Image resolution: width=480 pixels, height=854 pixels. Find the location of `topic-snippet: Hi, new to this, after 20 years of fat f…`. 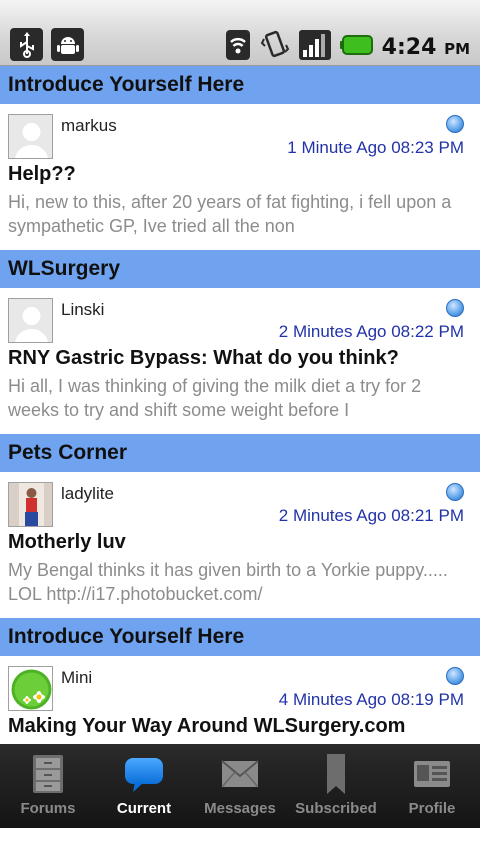

topic-snippet: Hi, new to this, after 20 years of fat f… is located at coordinates (230, 214).